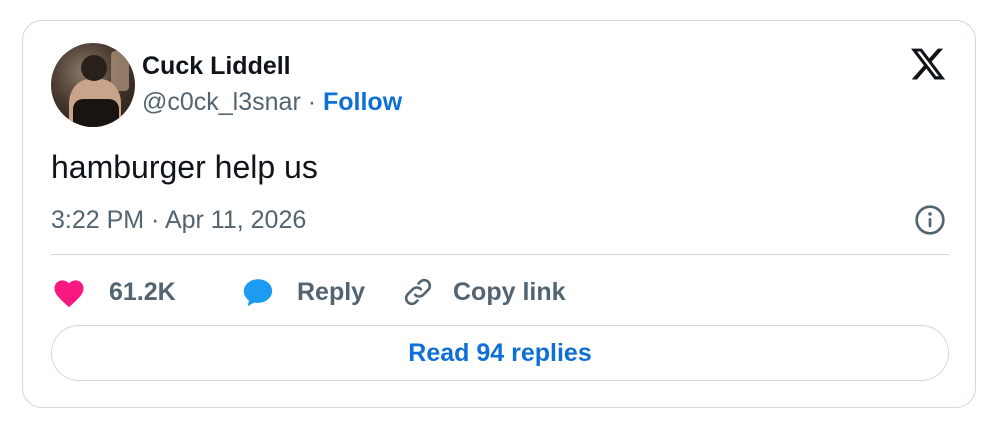 Image resolution: width=990 pixels, height=443 pixels. What do you see at coordinates (258, 292) in the screenshot?
I see `speech-bubble-icon` at bounding box center [258, 292].